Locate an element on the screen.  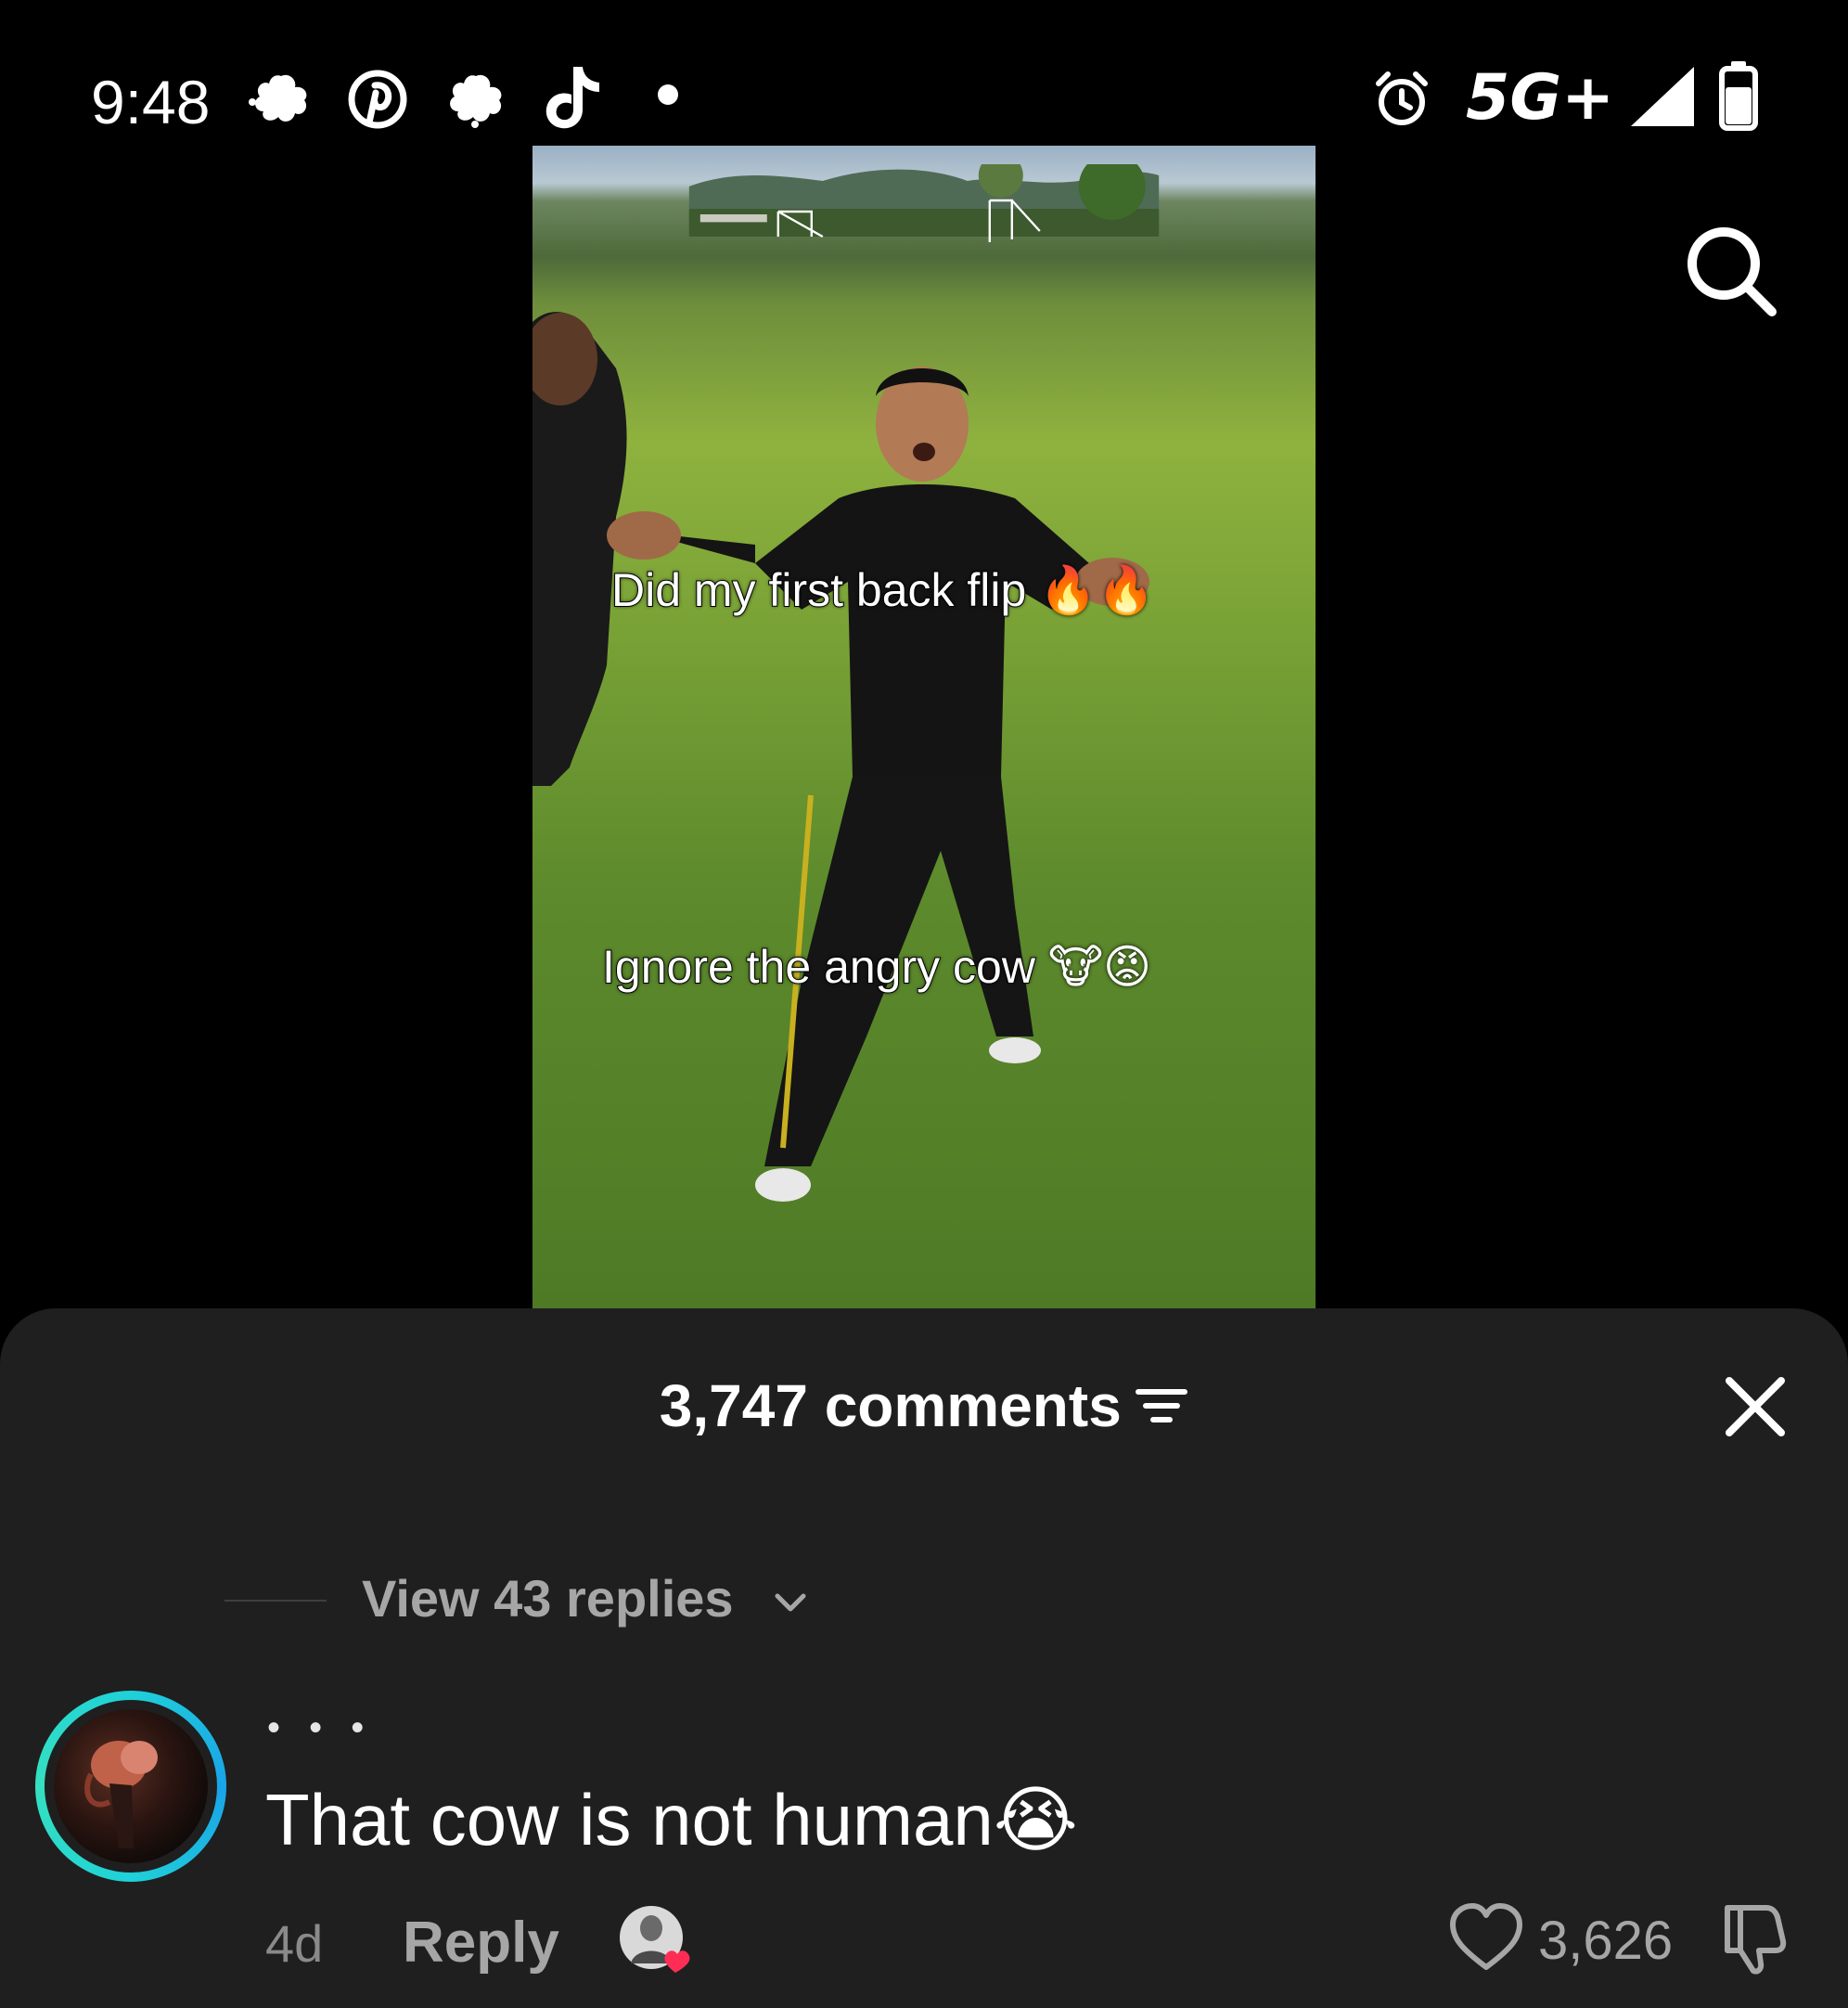
creator-liked-icon is located at coordinates (655, 1939).